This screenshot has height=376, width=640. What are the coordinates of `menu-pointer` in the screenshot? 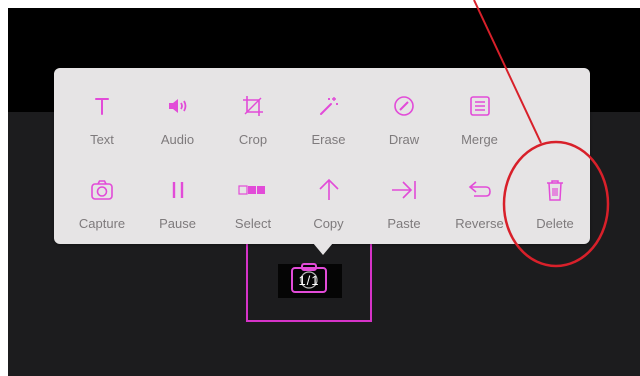 It's located at (323, 249).